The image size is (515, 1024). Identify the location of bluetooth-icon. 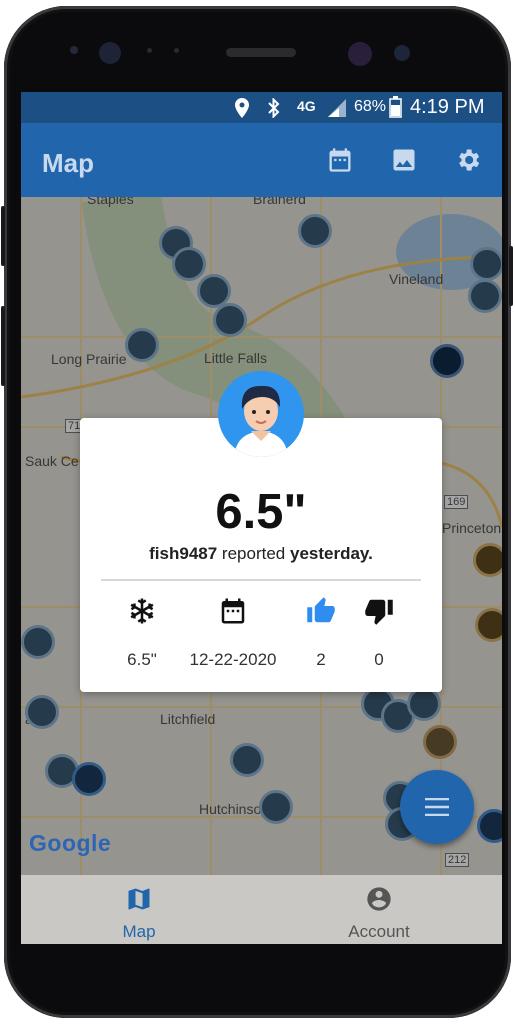
(274, 108).